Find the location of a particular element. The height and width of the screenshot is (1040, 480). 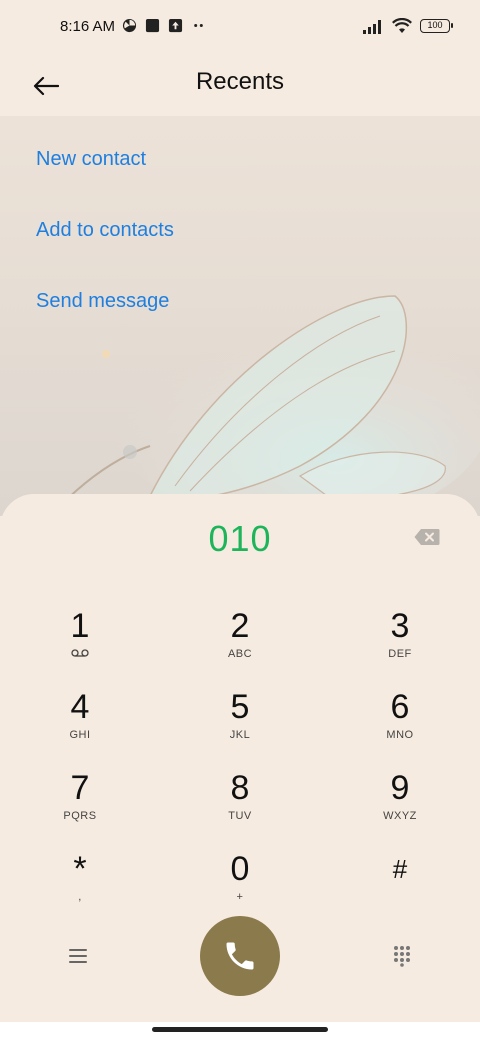

menu-icon is located at coordinates (78, 956).